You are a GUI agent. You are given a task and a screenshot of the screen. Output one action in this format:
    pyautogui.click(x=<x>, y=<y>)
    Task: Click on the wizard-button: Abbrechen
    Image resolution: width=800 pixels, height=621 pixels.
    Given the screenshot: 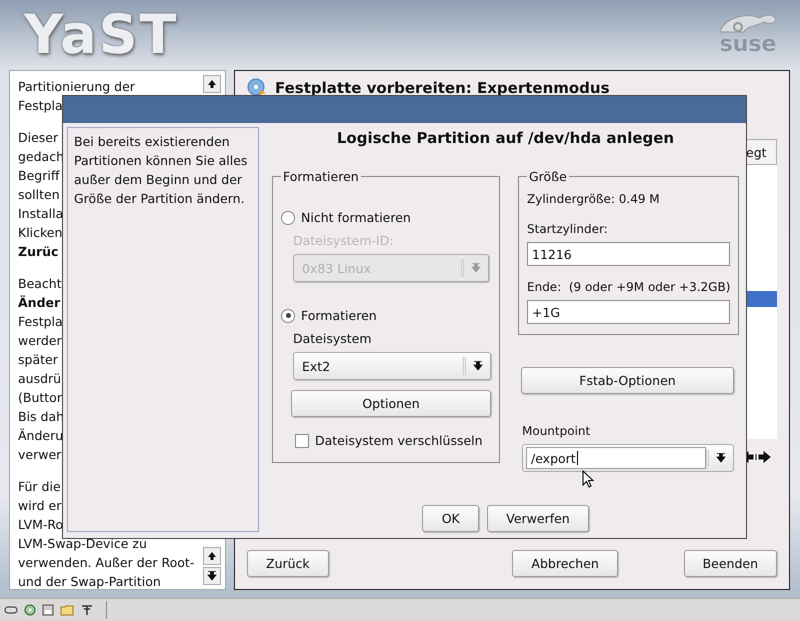 What is the action you would take?
    pyautogui.click(x=565, y=563)
    